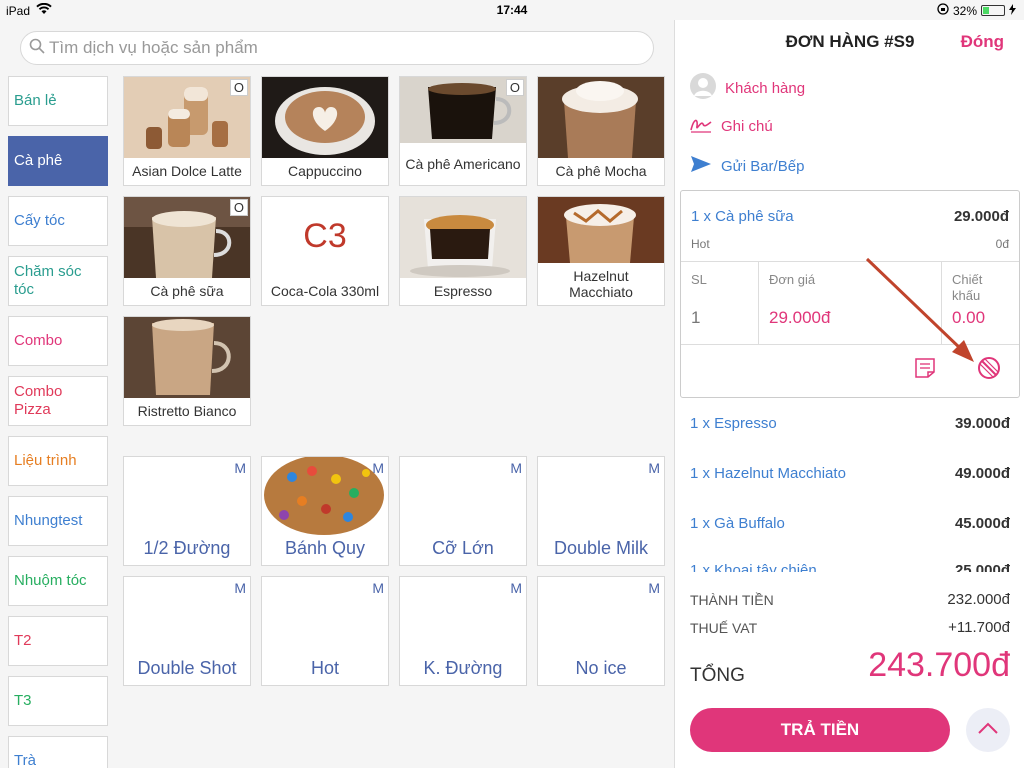  I want to click on search-input, so click(339, 48).